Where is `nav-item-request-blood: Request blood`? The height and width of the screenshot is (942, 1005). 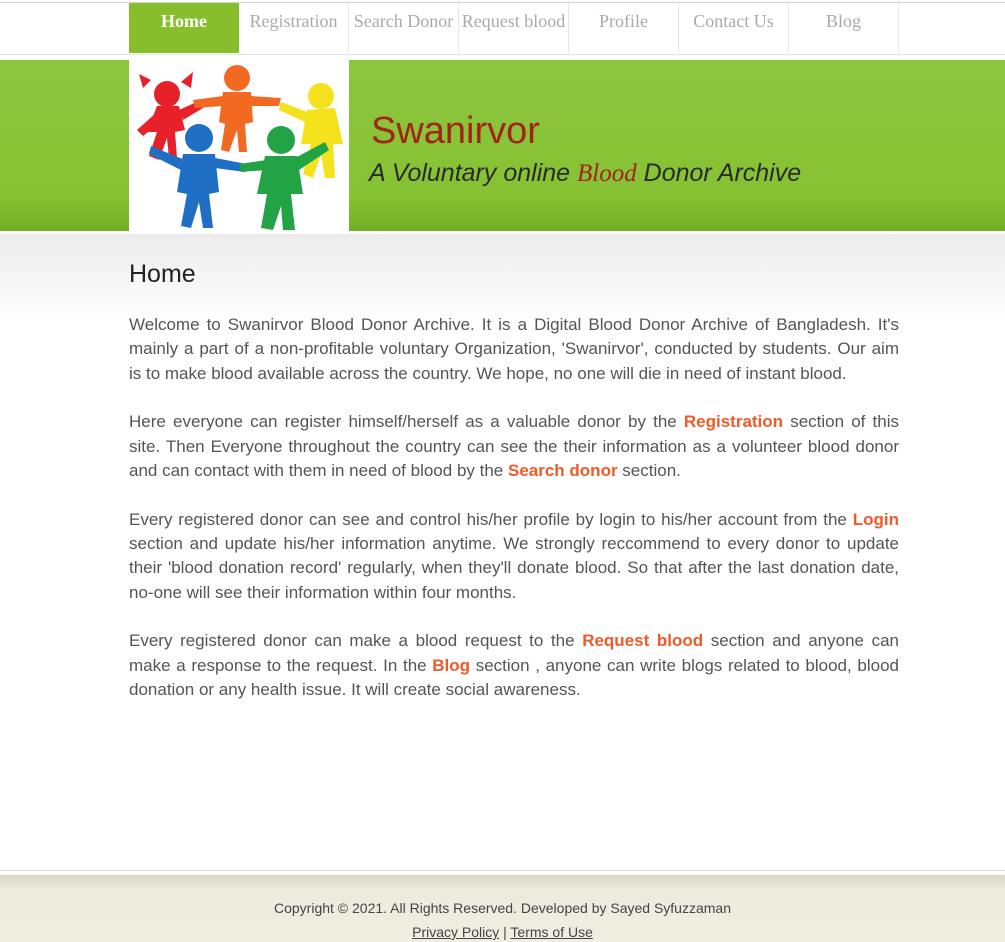 nav-item-request-blood: Request blood is located at coordinates (514, 28).